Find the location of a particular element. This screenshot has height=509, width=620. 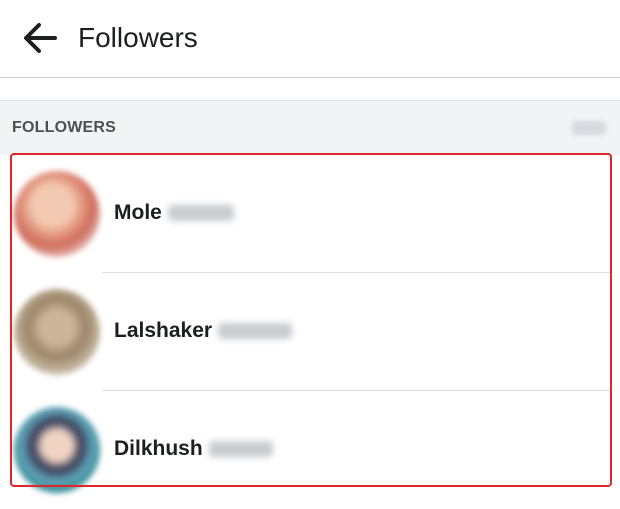

page-title: Followers is located at coordinates (138, 37).